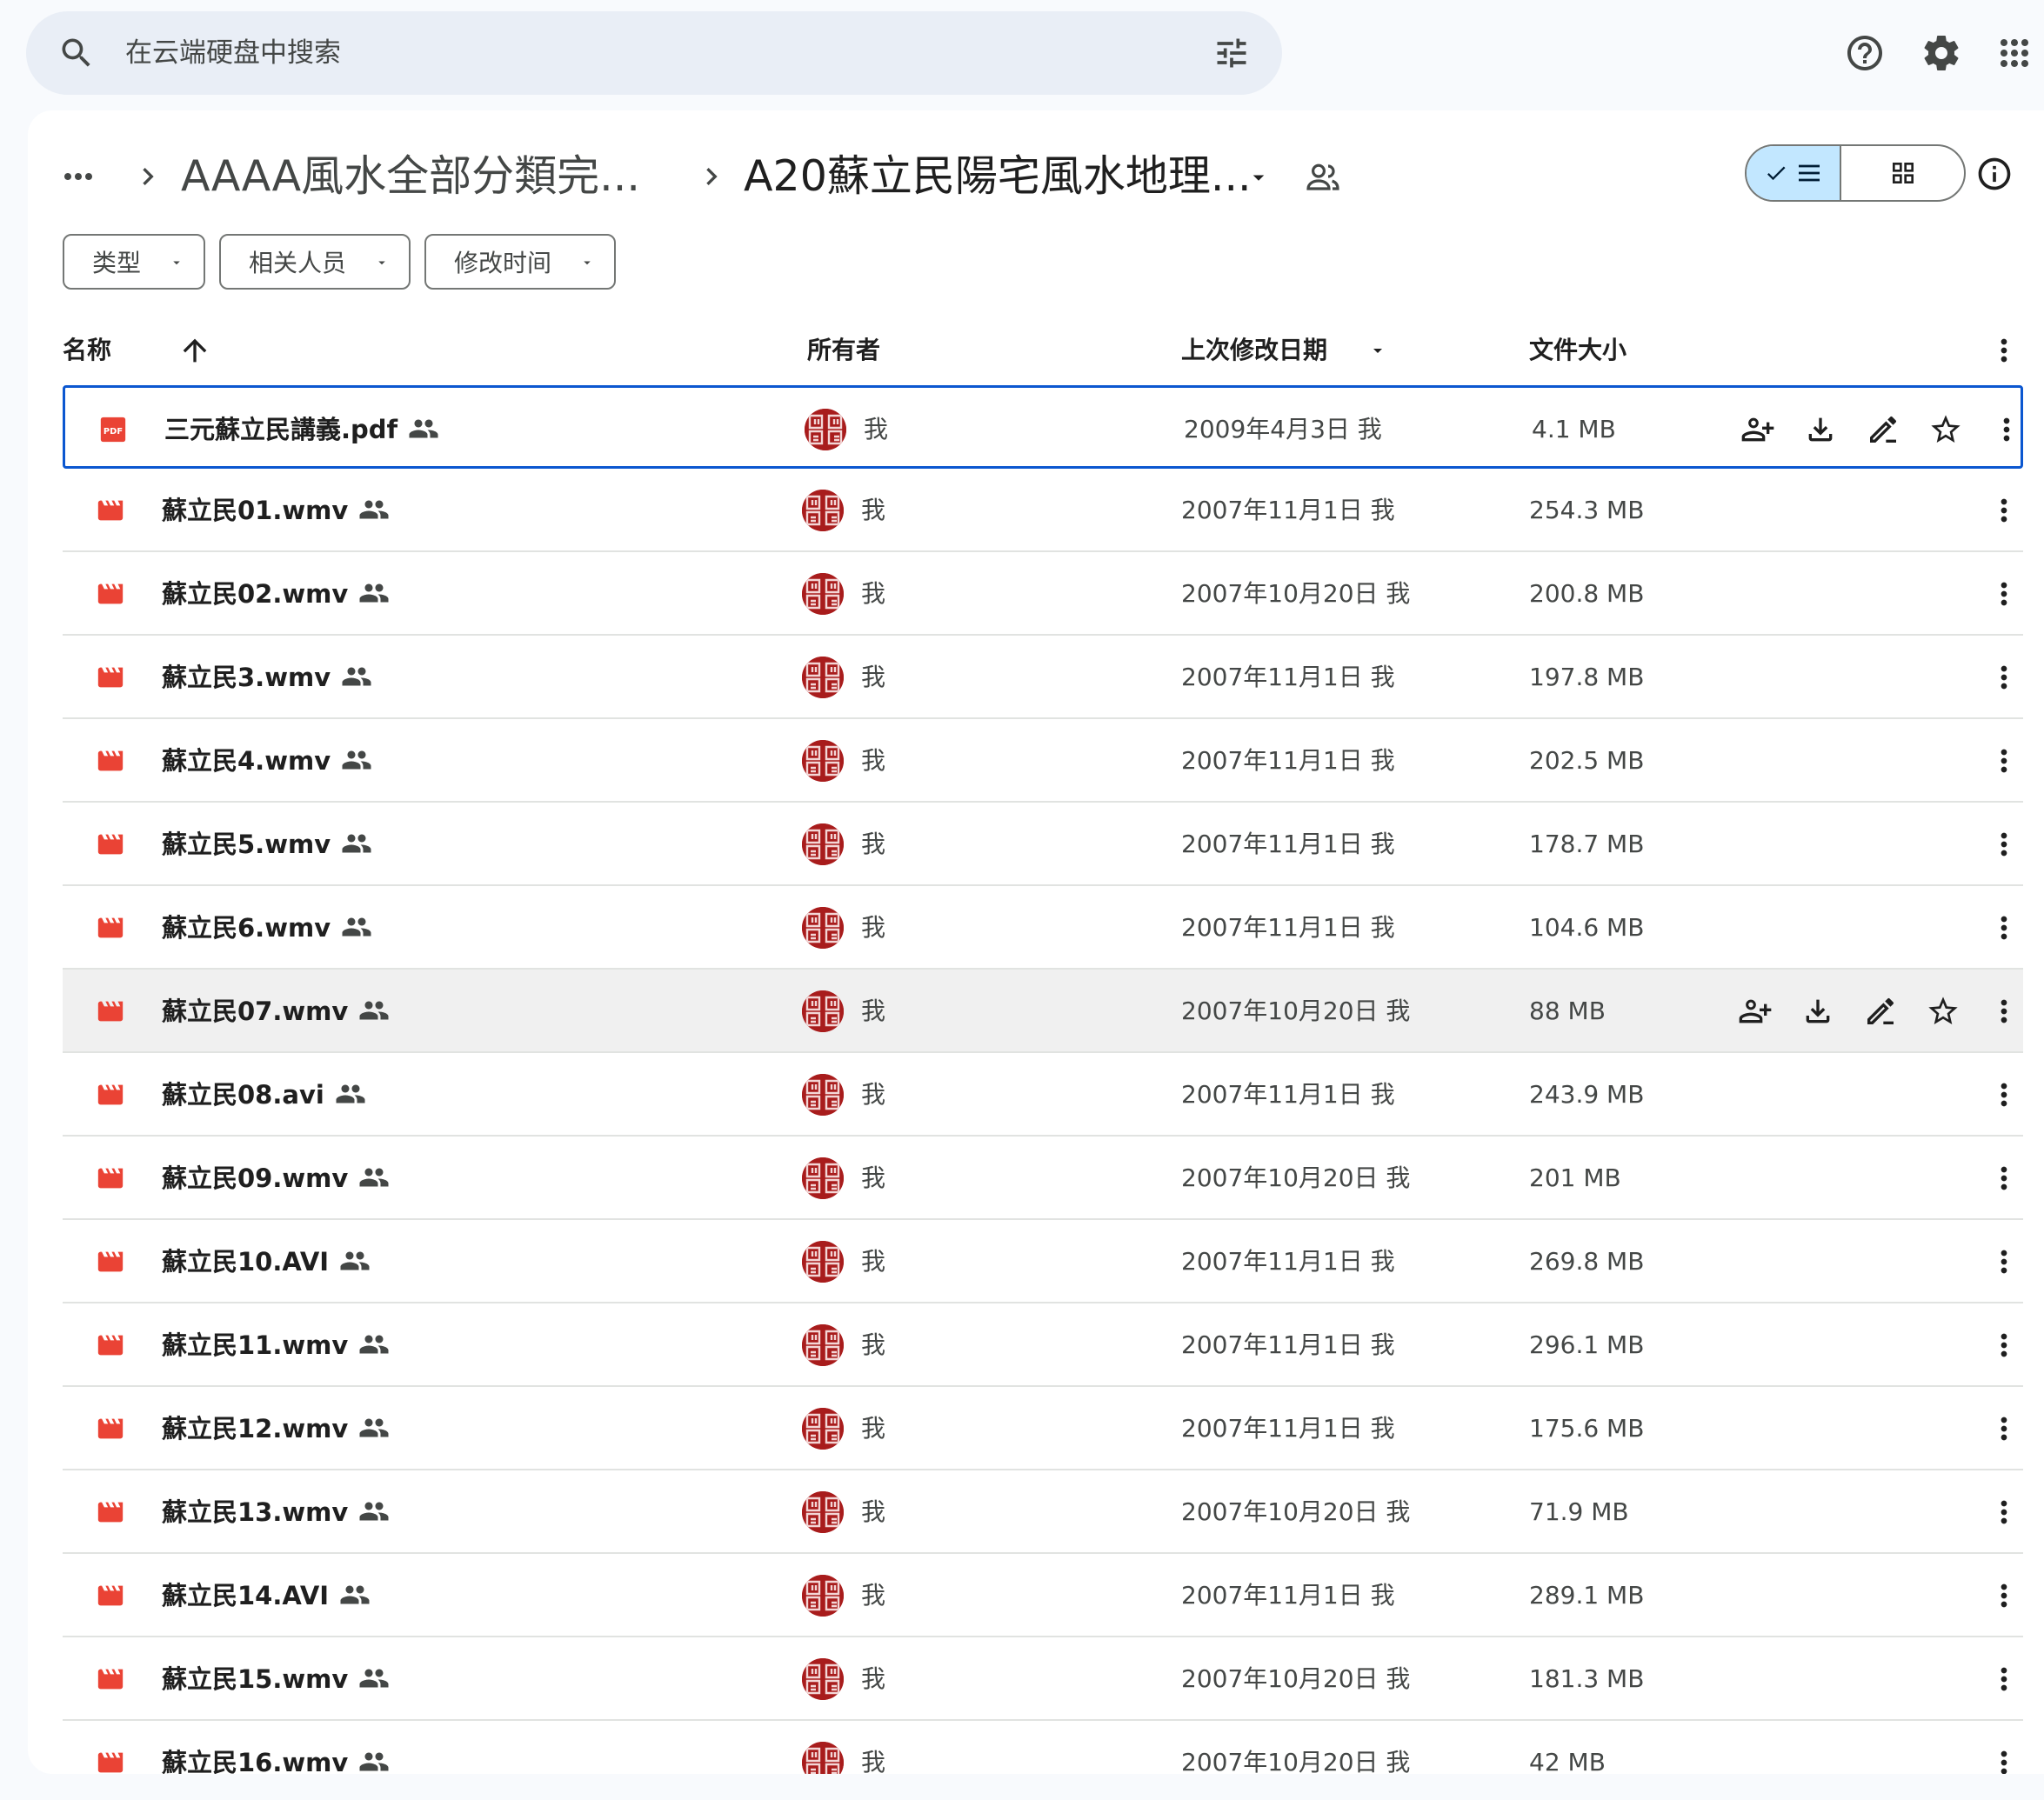 The image size is (2044, 1800). Describe the element at coordinates (1231, 53) in the screenshot. I see `search-options-icon` at that location.